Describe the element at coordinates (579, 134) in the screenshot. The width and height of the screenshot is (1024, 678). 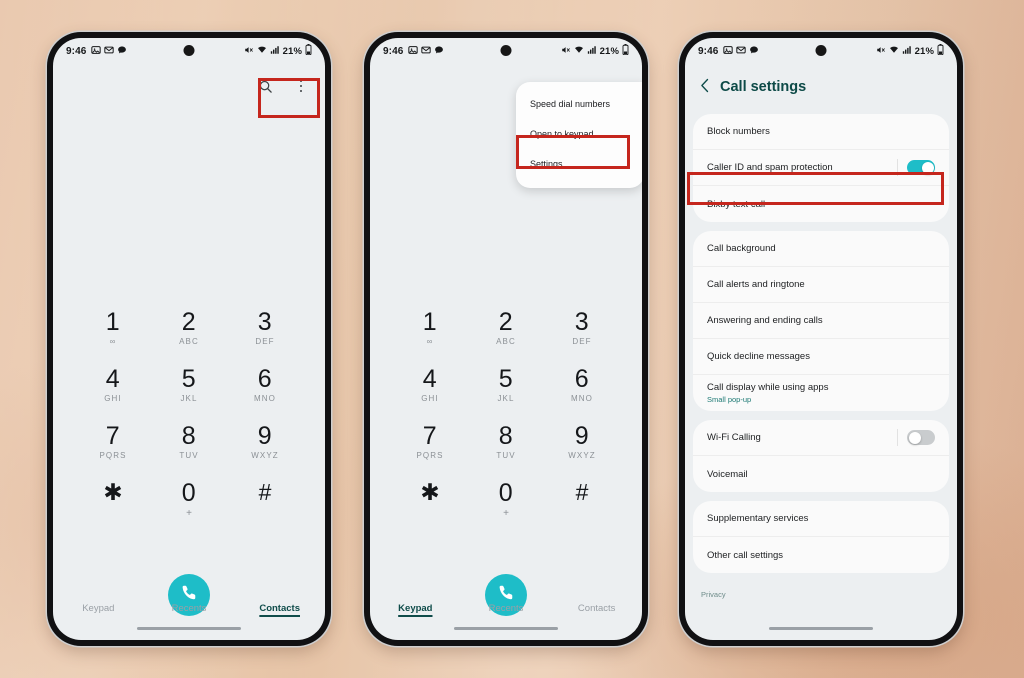
I see `menu-item-open-to-keypad: Open to keypad` at that location.